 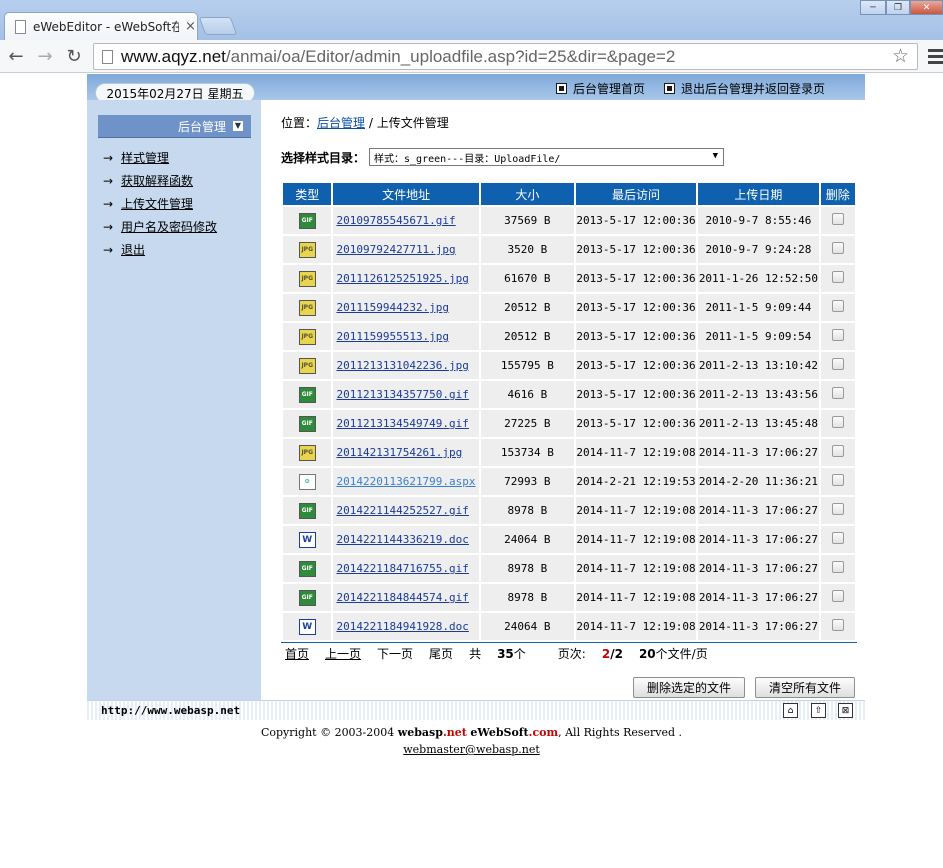 I want to click on chevron-down-icon: ▼, so click(x=238, y=126).